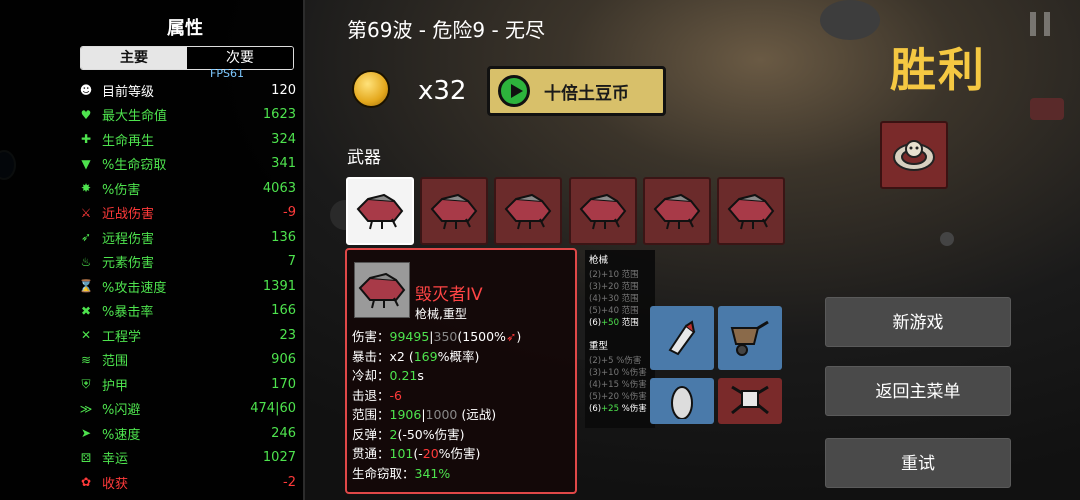 The image size is (1080, 500). What do you see at coordinates (283, 360) in the screenshot?
I see `stat-value: 906` at bounding box center [283, 360].